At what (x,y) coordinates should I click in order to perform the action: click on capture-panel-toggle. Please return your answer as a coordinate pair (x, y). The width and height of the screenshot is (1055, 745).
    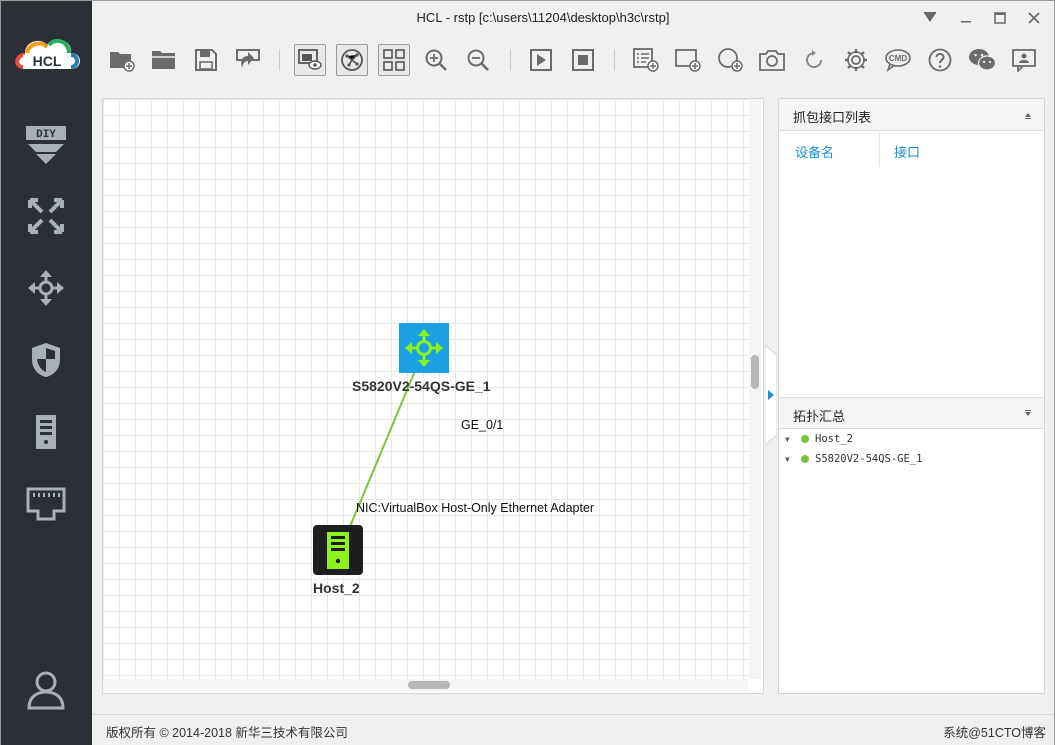
    Looking at the image, I should click on (1028, 115).